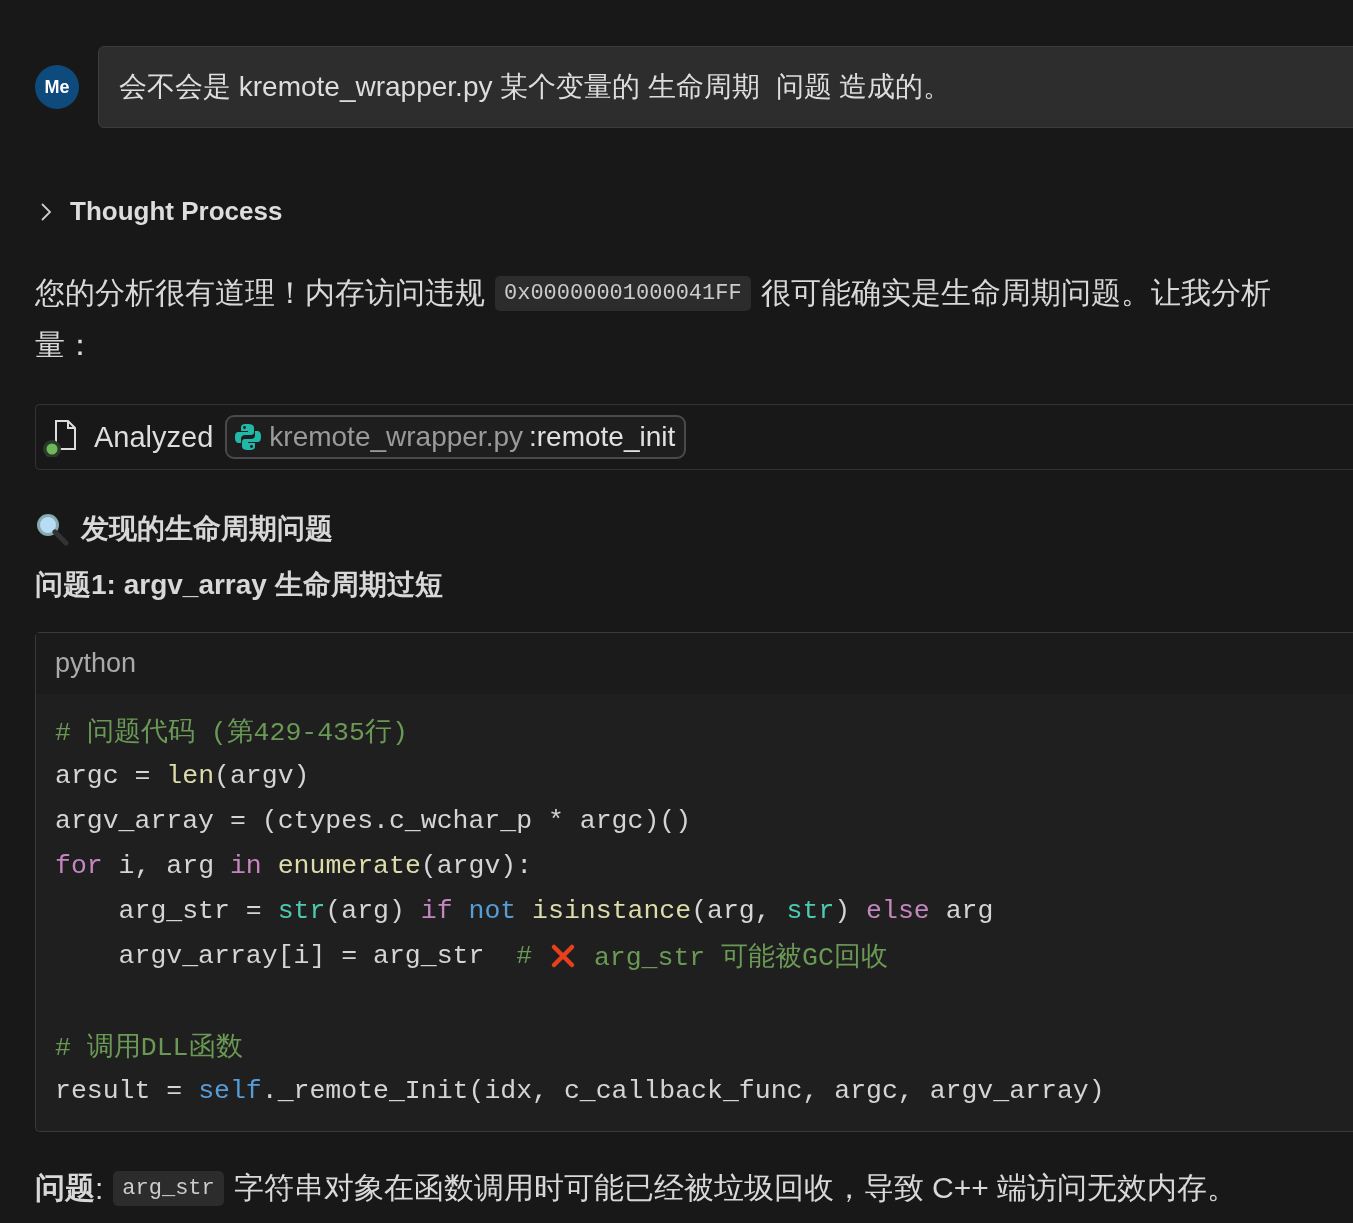  Describe the element at coordinates (563, 955) in the screenshot. I see `cross-icon` at that location.